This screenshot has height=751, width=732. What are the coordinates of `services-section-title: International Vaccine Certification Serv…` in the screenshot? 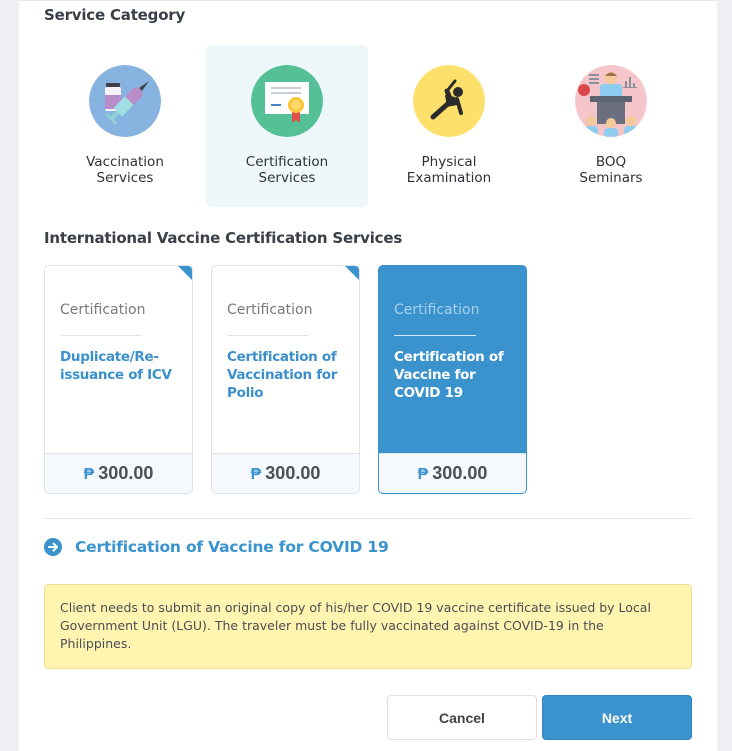 It's located at (223, 238).